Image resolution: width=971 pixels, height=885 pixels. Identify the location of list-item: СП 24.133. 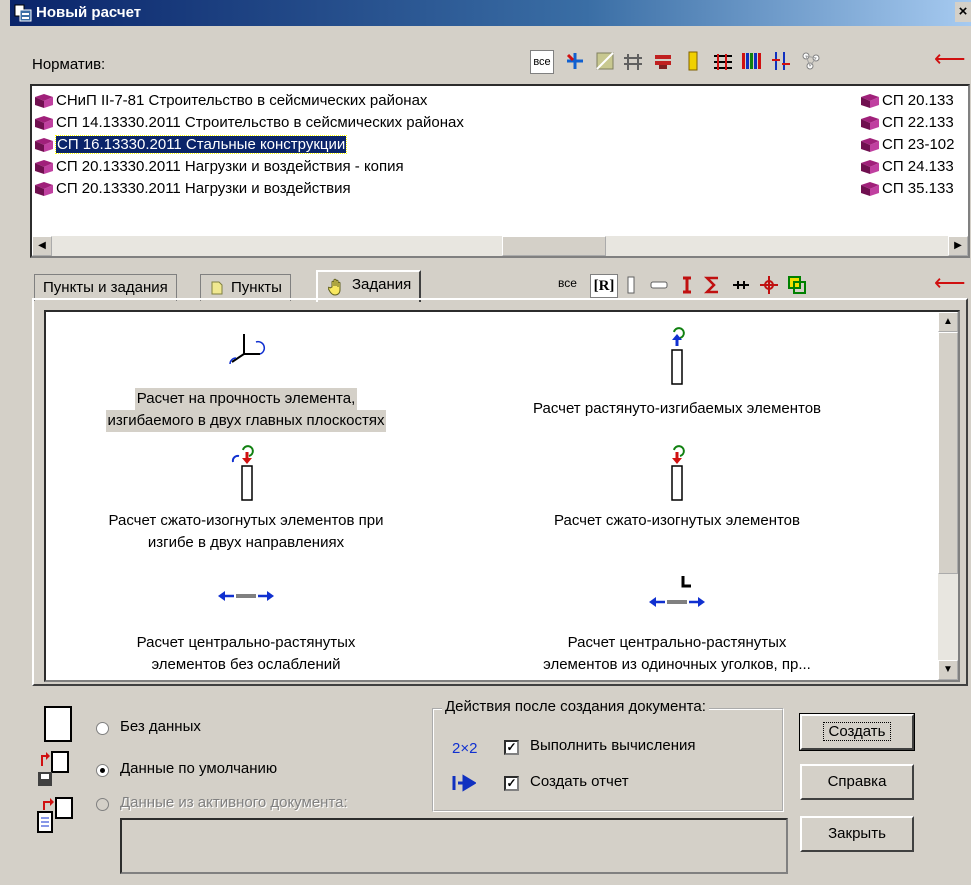
(906, 167).